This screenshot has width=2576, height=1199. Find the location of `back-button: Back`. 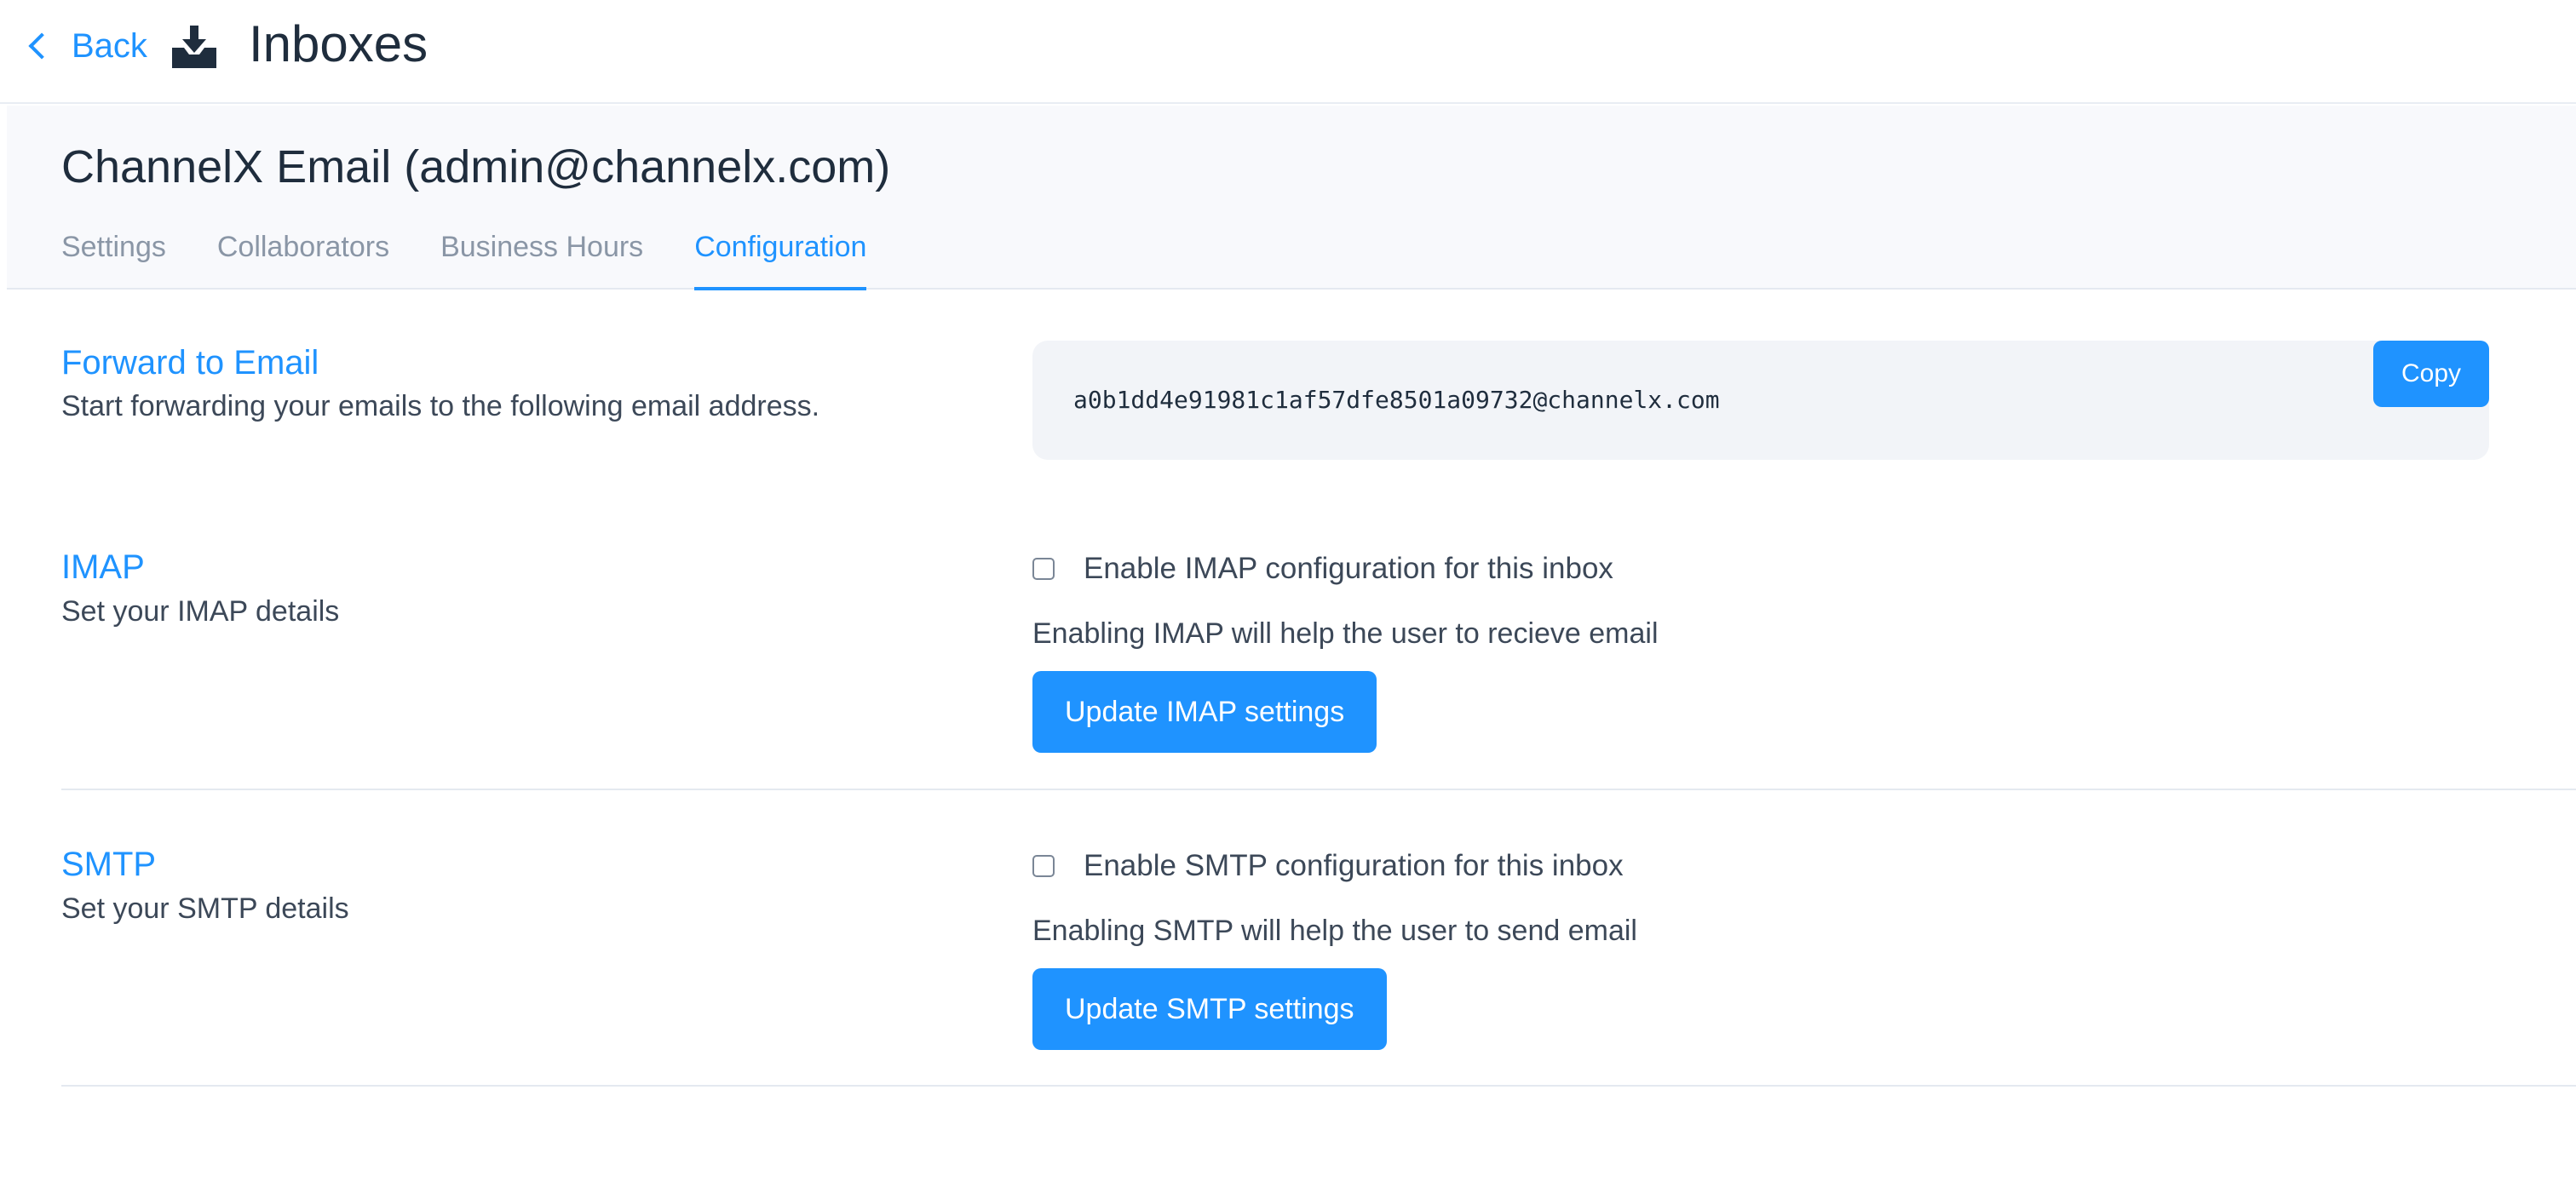

back-button: Back is located at coordinates (86, 46).